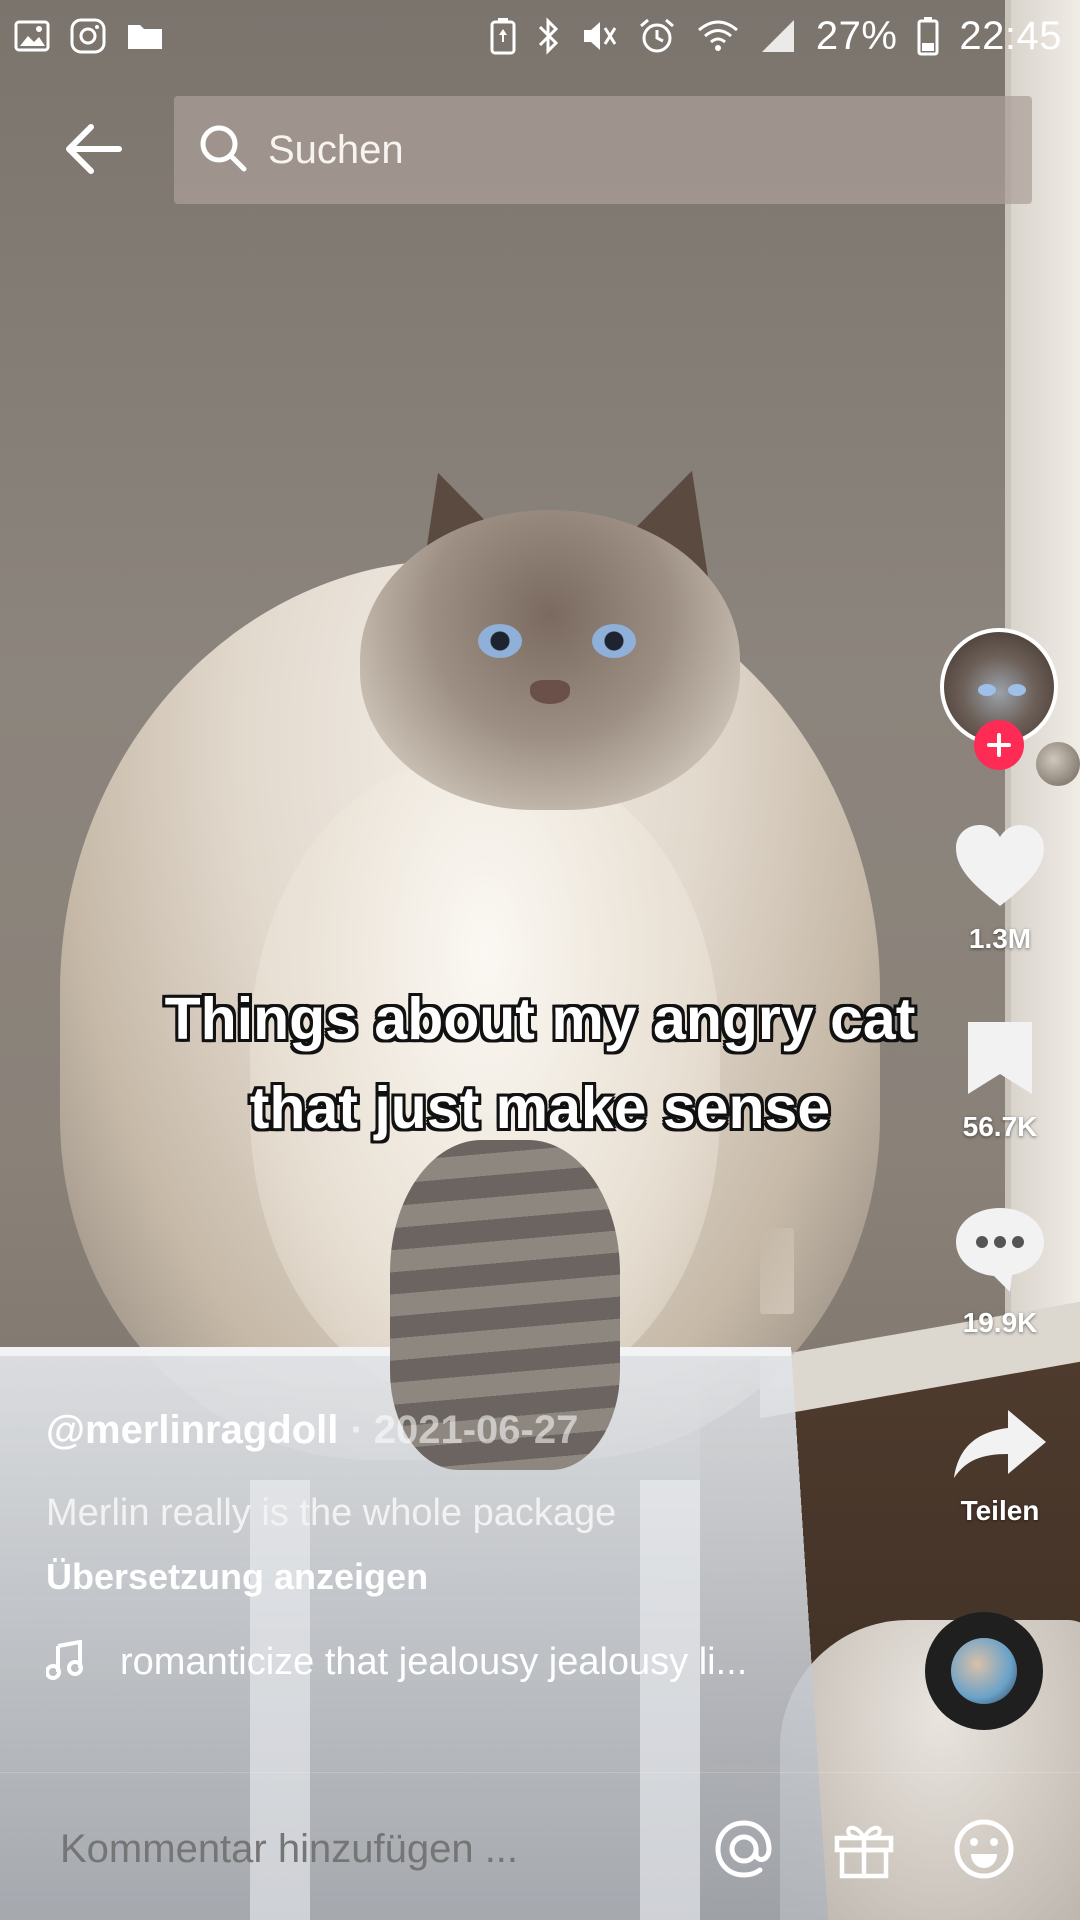 This screenshot has width=1080, height=1920. Describe the element at coordinates (599, 36) in the screenshot. I see `mute-icon` at that location.